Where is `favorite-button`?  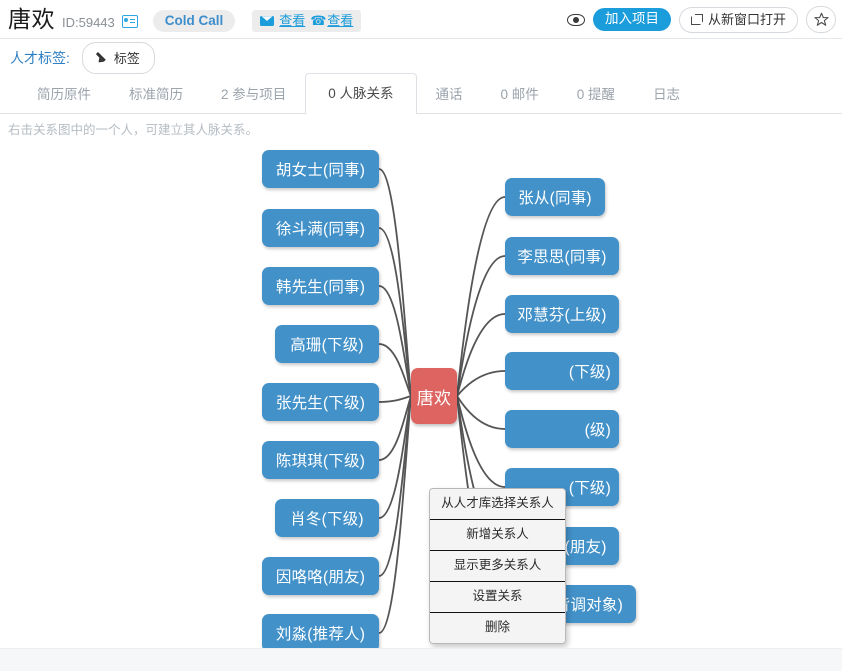
favorite-button is located at coordinates (821, 19).